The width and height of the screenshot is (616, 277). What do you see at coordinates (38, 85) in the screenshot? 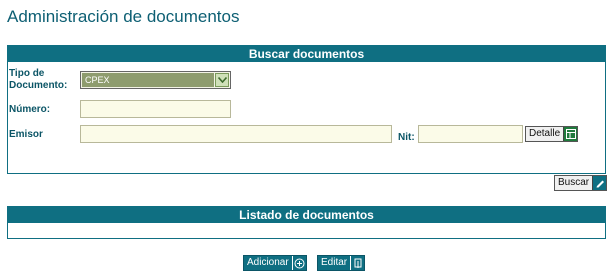
I see `tipo-label-line2: Documento:` at bounding box center [38, 85].